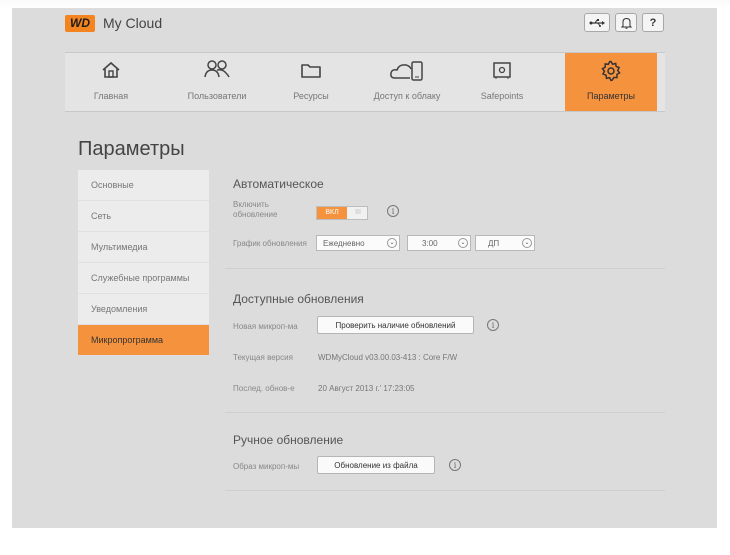  I want to click on last-update-label: Послед. обнов-е, so click(264, 388).